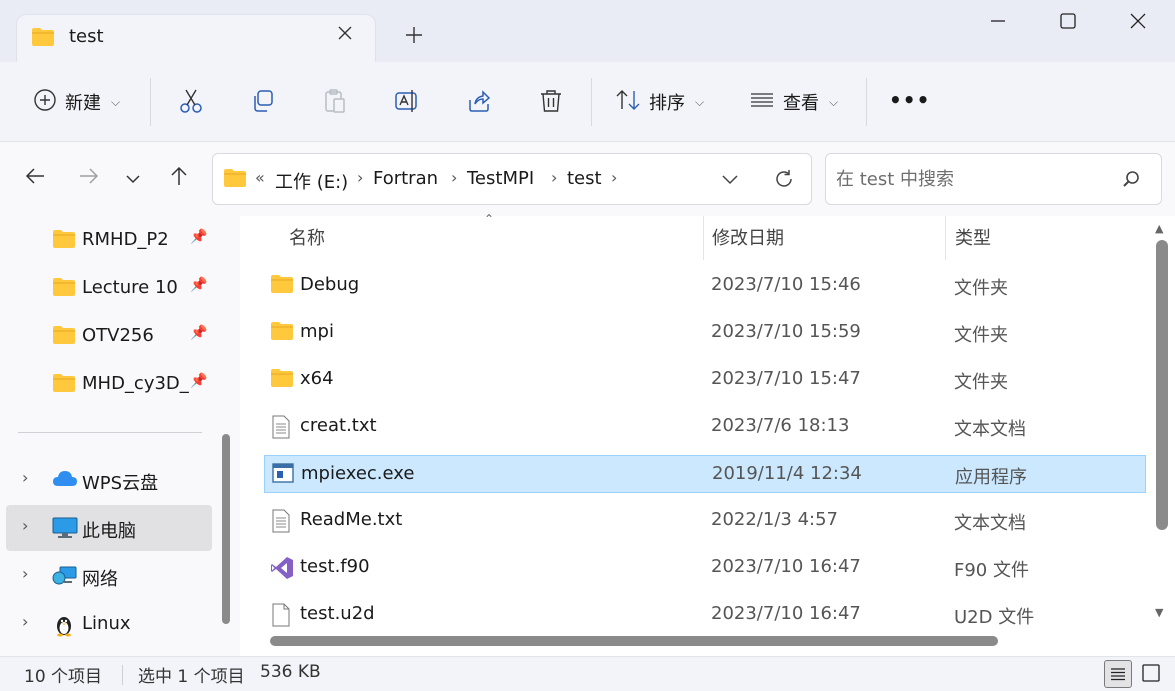 The image size is (1175, 691). I want to click on file-row-test-u2d: test.u2d 2023/7/10 16:47 U2D 文件, so click(705, 615).